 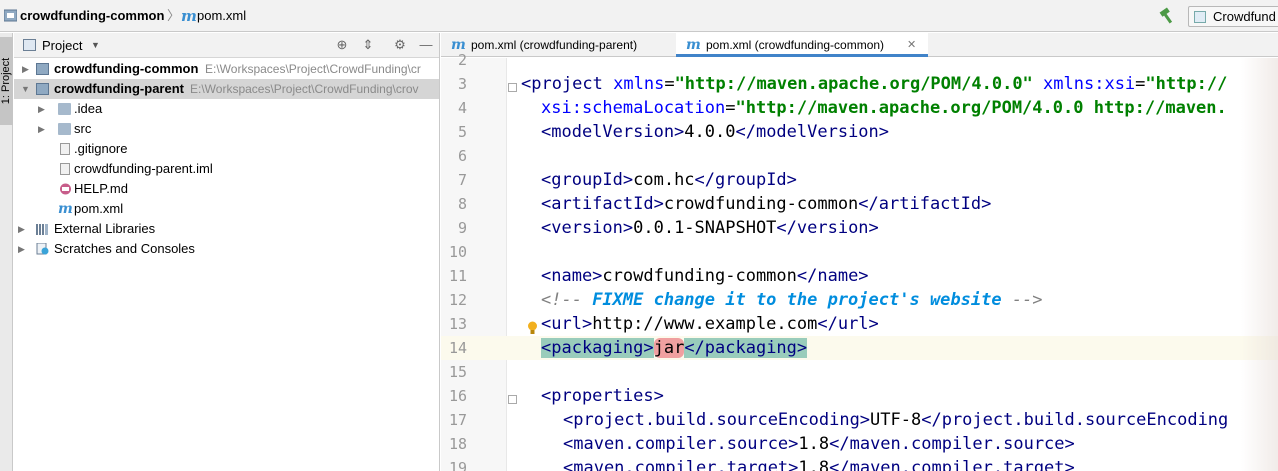 I want to click on tree-item-label: crowdfunding-parent, so click(x=119, y=88).